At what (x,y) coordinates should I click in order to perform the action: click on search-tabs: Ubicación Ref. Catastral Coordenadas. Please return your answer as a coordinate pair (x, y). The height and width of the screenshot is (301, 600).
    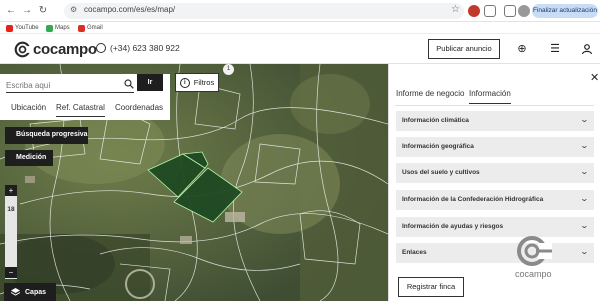
    Looking at the image, I should click on (85, 110).